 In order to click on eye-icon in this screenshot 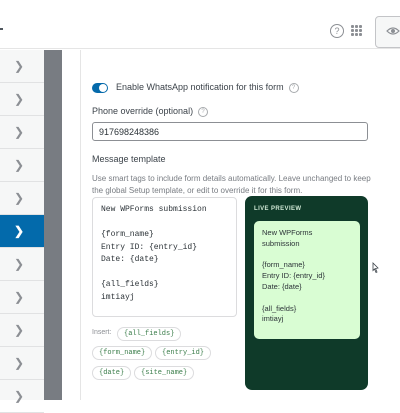, I will do `click(393, 31)`.